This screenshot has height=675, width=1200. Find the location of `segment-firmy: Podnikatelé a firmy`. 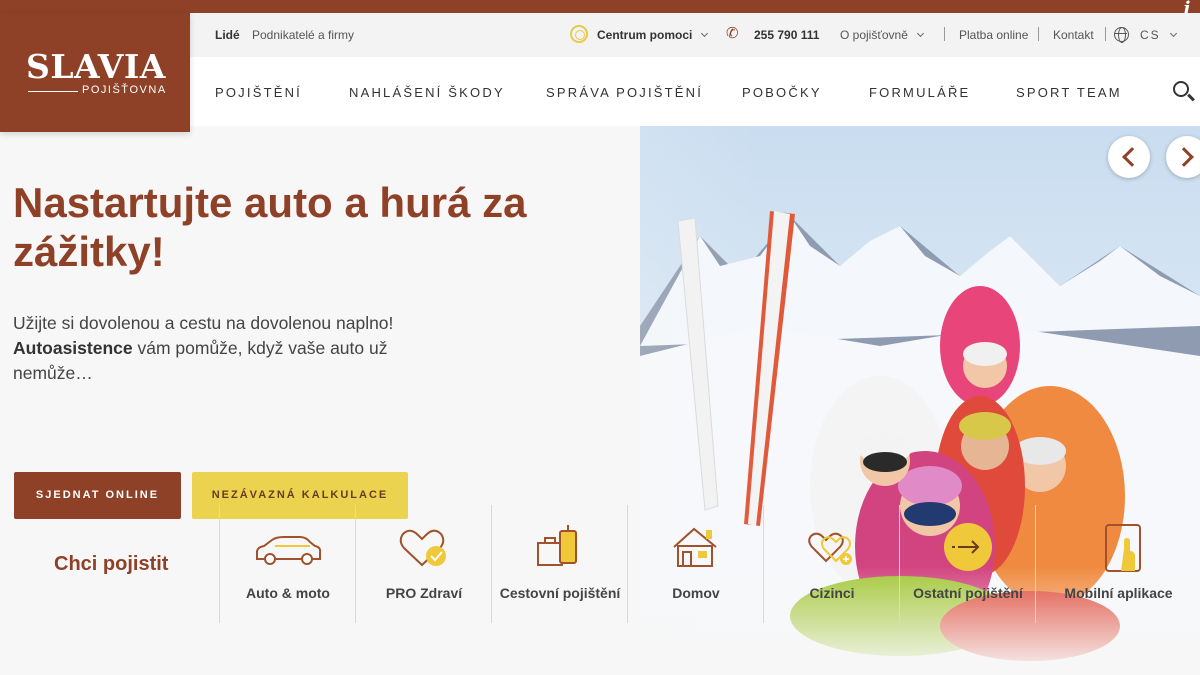

segment-firmy: Podnikatelé a firmy is located at coordinates (303, 35).